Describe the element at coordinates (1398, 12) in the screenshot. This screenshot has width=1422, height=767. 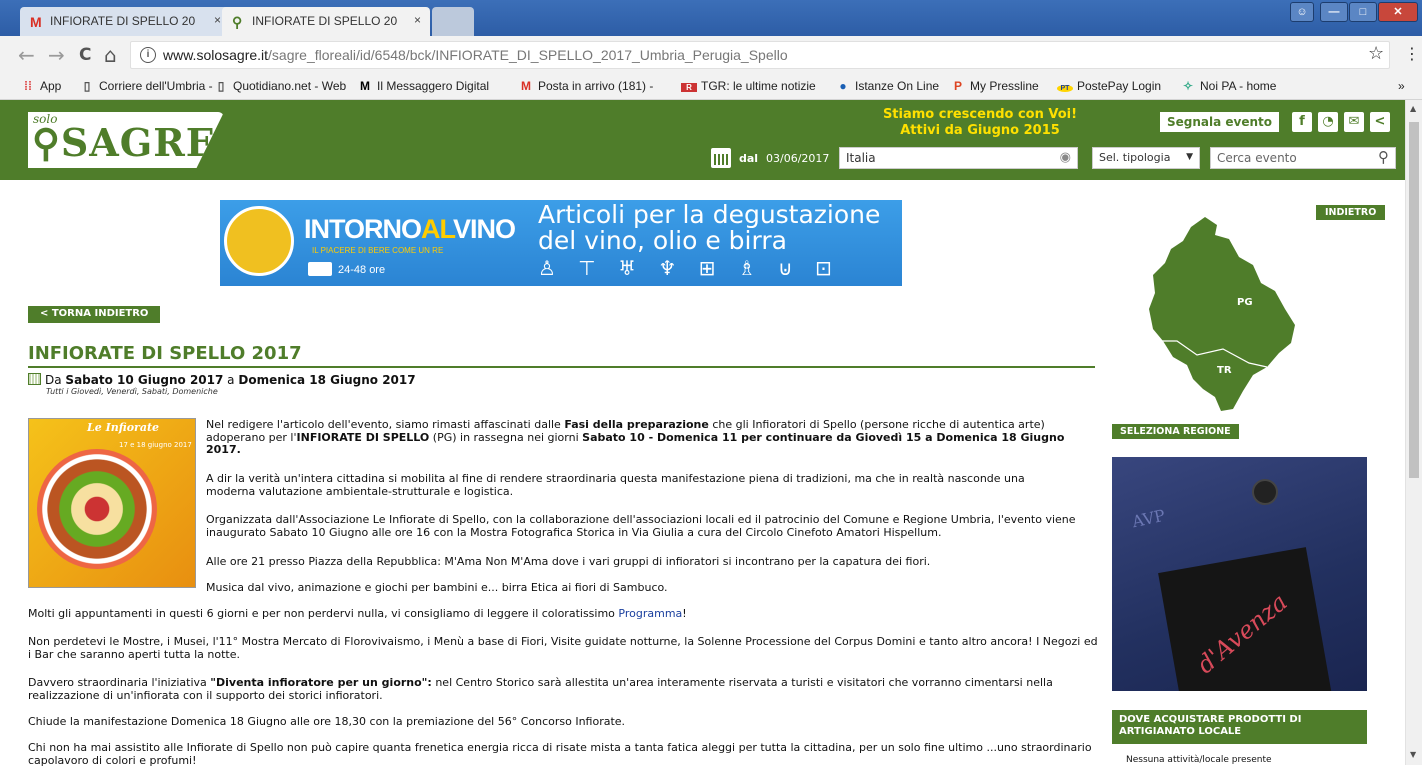
I see `close-window-button: ✕` at that location.